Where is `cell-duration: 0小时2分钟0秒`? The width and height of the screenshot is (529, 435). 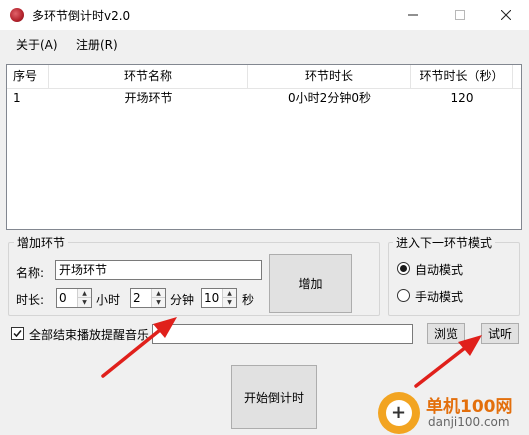
cell-duration: 0小时2分钟0秒 is located at coordinates (329, 98).